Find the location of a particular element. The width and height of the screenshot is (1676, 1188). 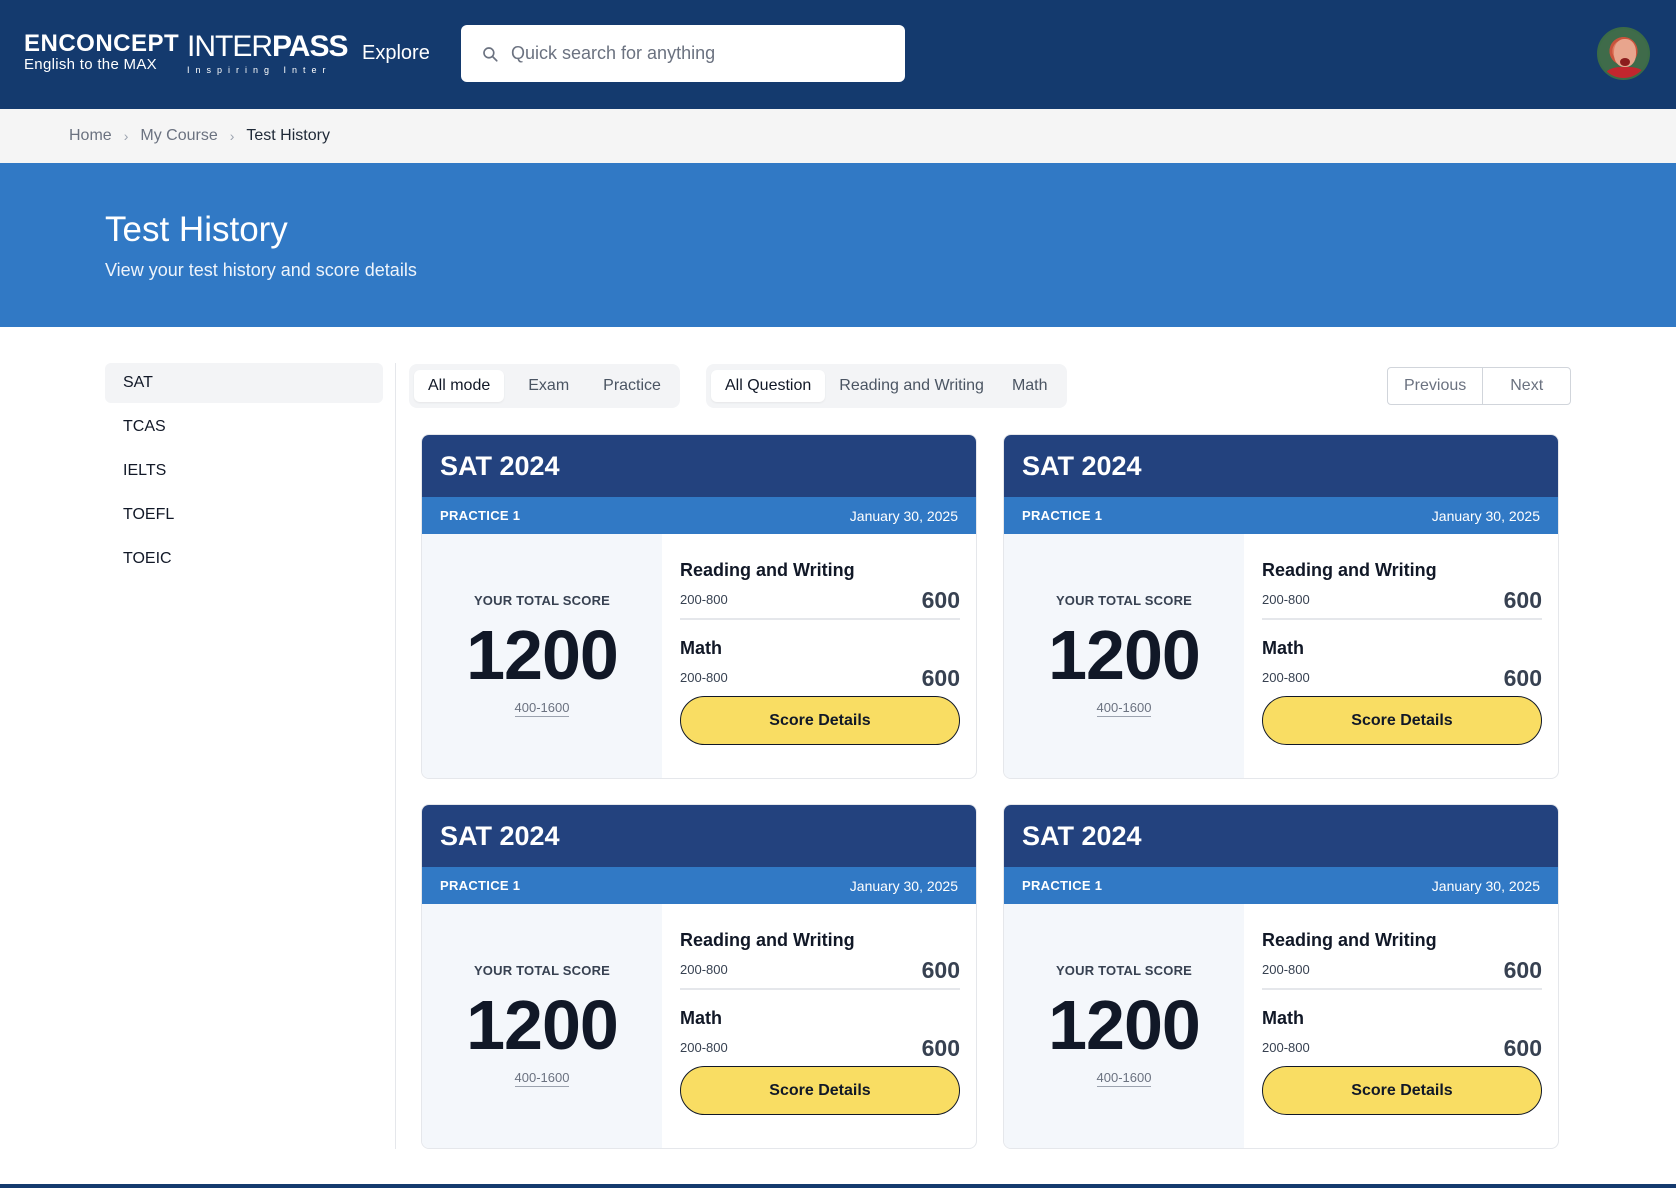

enconcept-logo-text: ENCONCEPT is located at coordinates (102, 43).